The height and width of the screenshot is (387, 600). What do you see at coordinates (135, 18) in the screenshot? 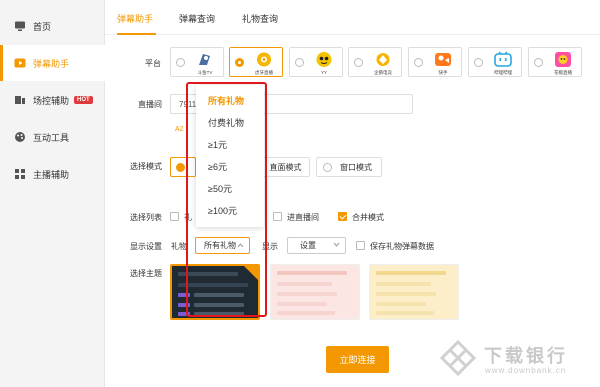
I see `tab-danmu-assistant: 弹幕助手` at bounding box center [135, 18].